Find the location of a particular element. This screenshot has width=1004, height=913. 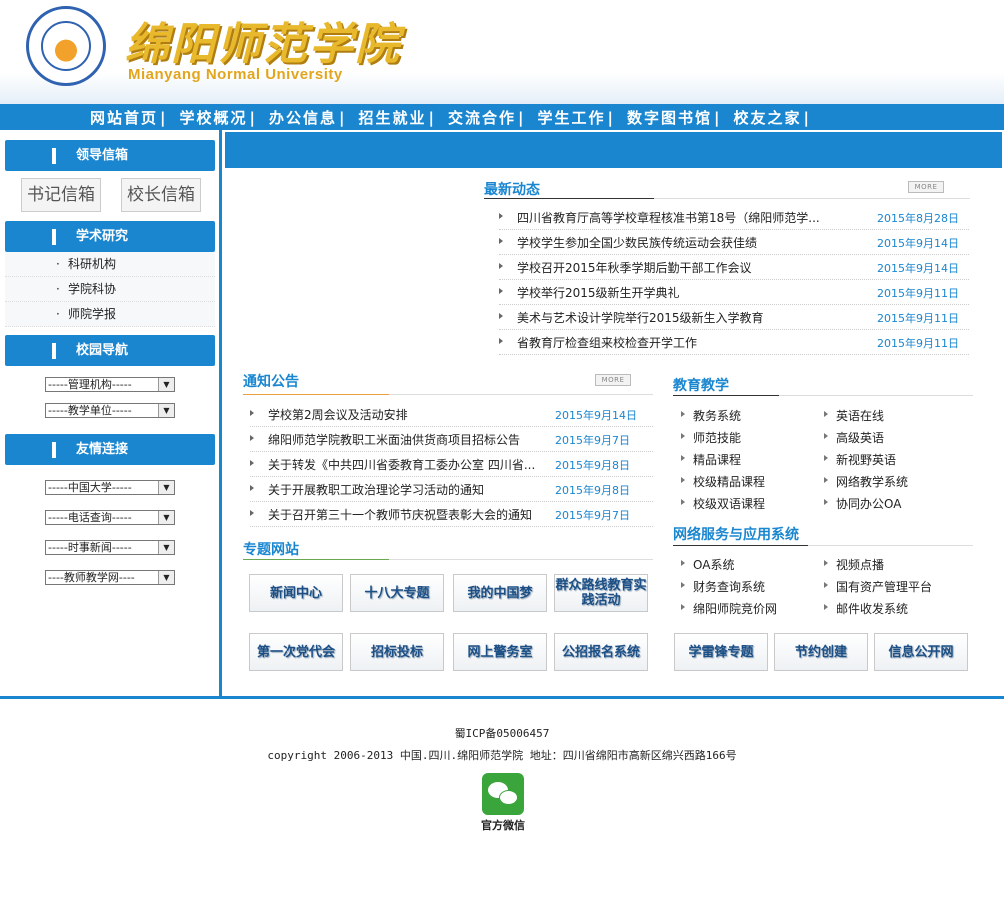

edu-link: 师范技能 is located at coordinates (710, 437).